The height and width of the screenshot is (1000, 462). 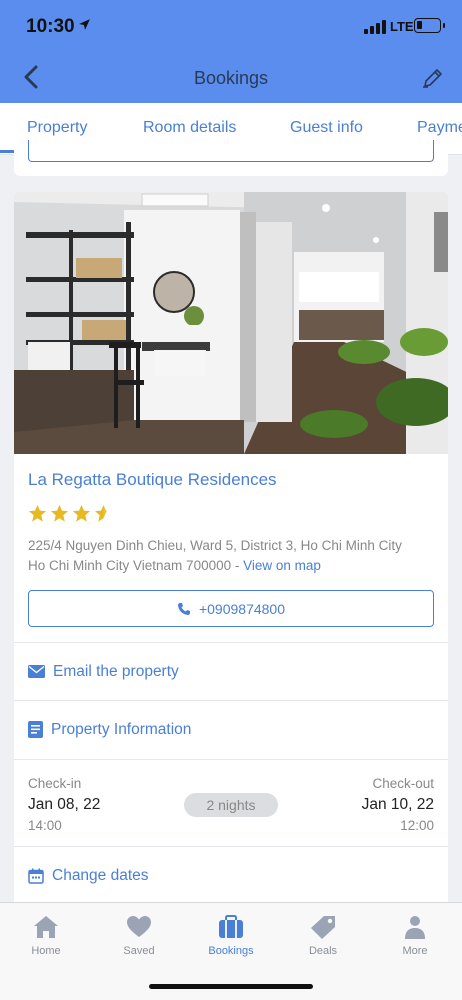 What do you see at coordinates (84, 26) in the screenshot?
I see `location-arrow-icon` at bounding box center [84, 26].